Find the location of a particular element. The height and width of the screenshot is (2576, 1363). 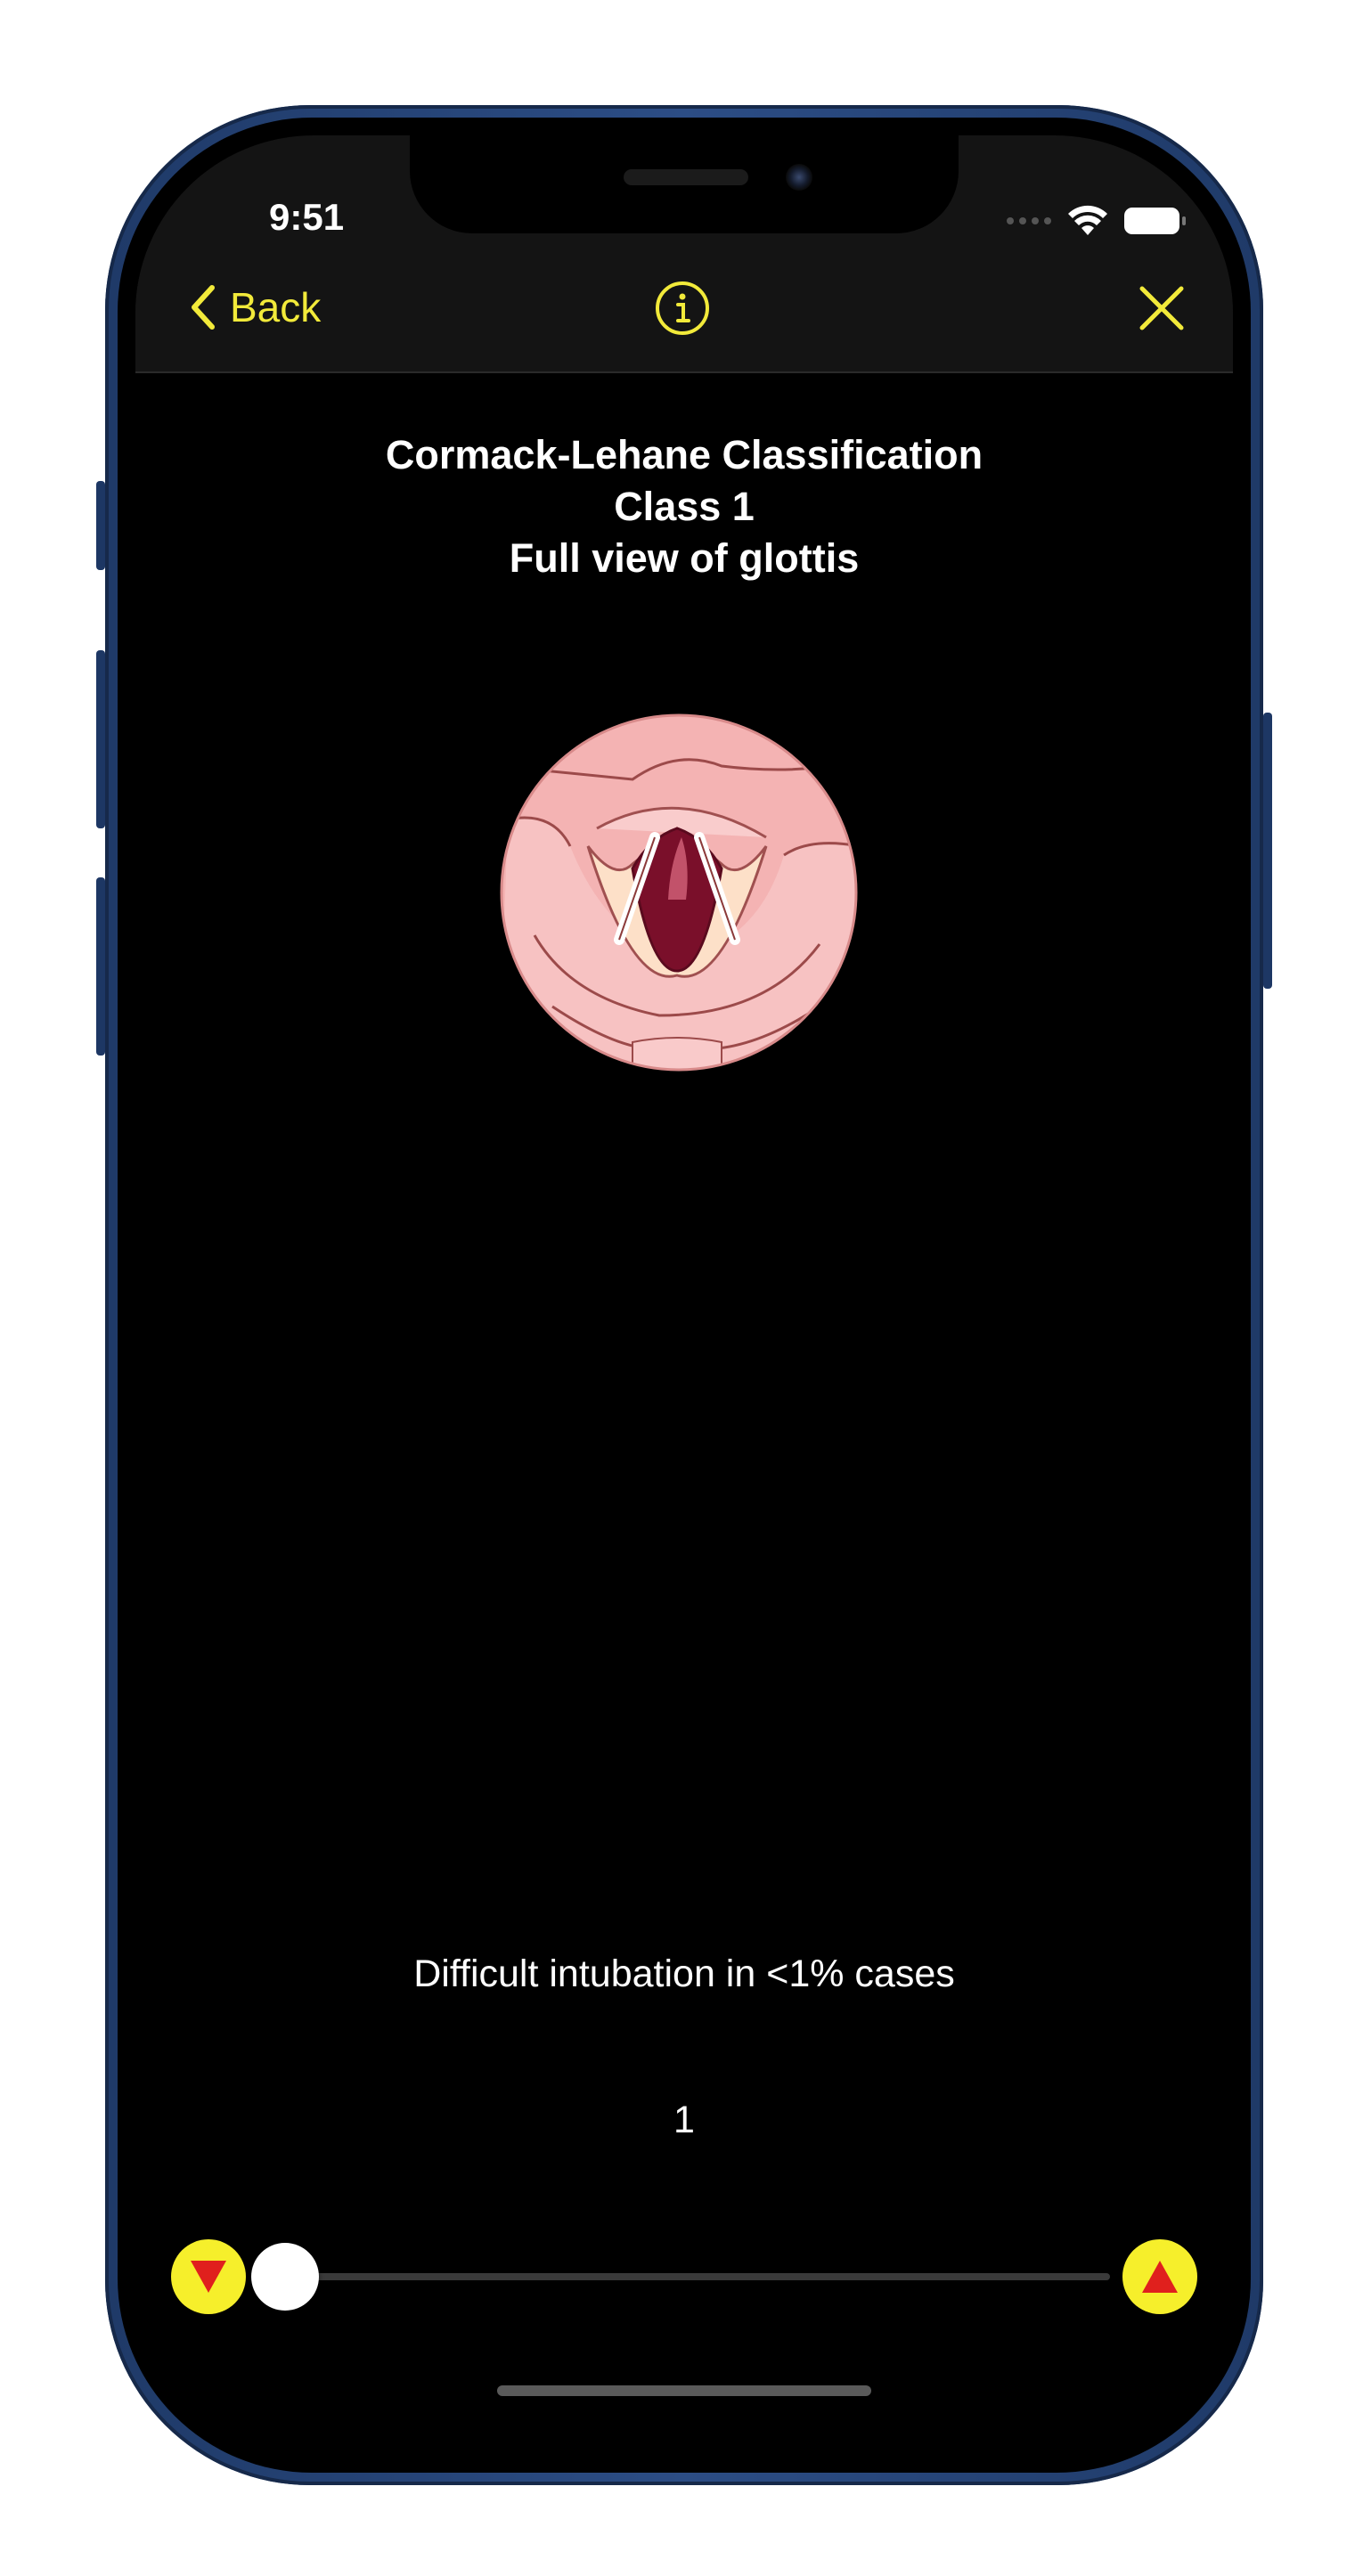

status-icons is located at coordinates (1096, 221).